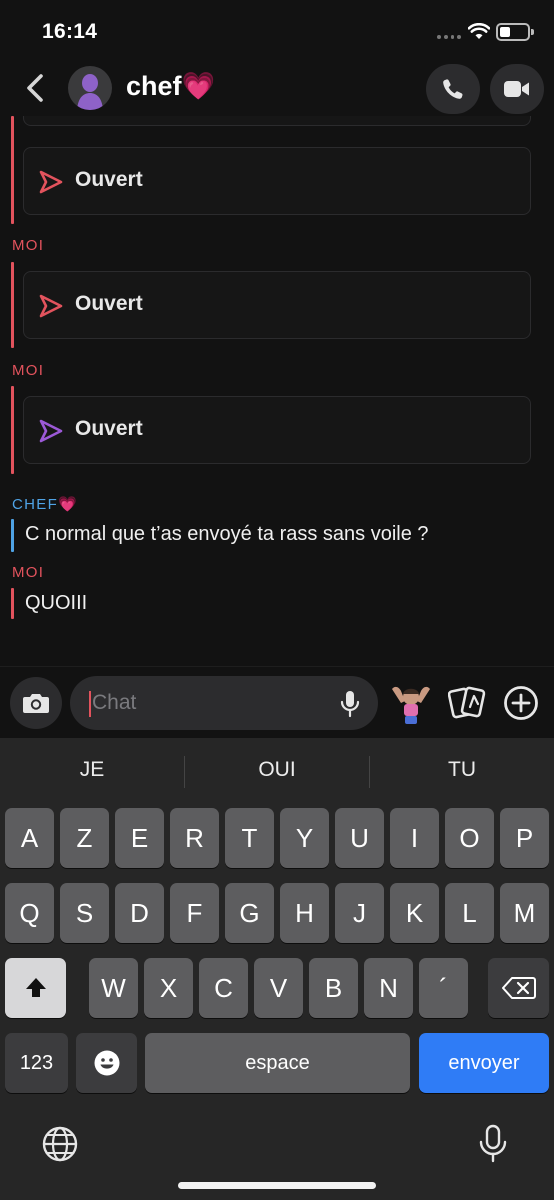  I want to click on key-e: E, so click(139, 838).